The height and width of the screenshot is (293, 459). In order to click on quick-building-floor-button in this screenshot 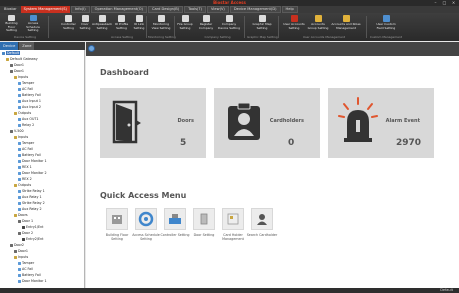, I will do `click(117, 219)`.